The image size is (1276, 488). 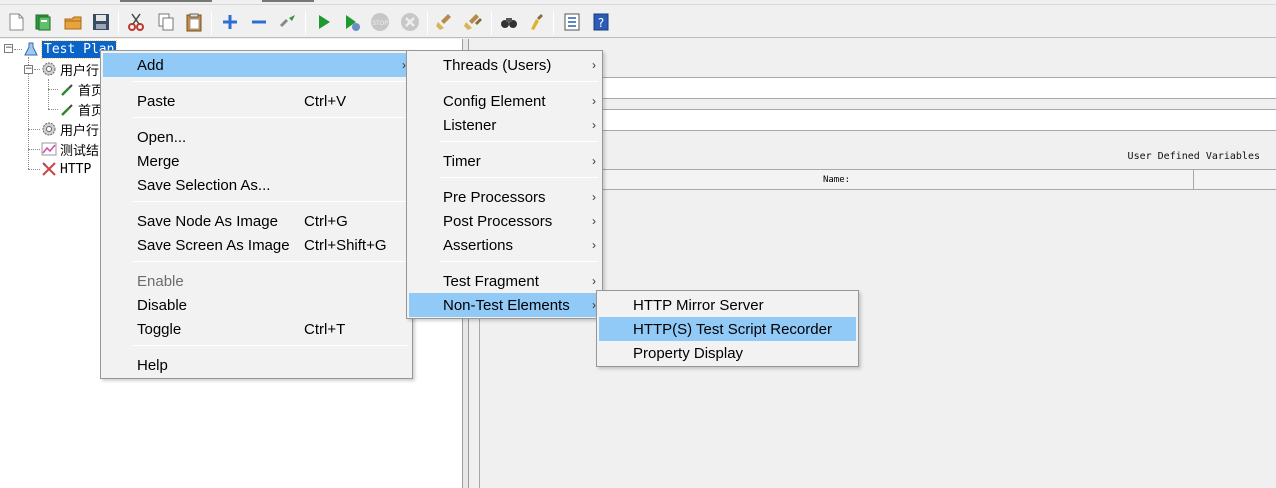 I want to click on menu-item-label: Timer, so click(x=462, y=161).